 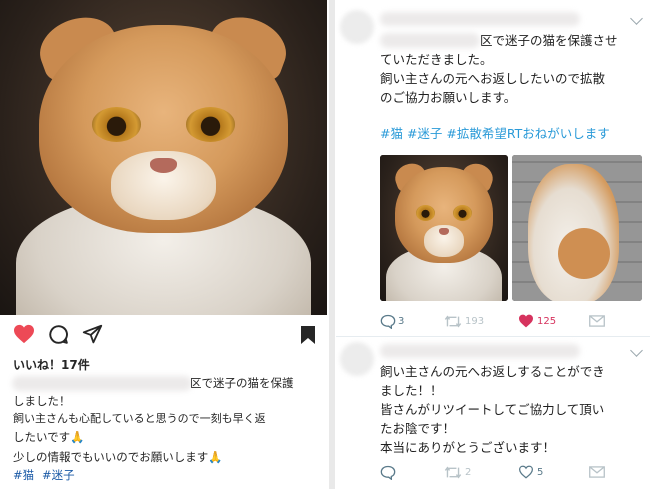 What do you see at coordinates (24, 334) in the screenshot?
I see `heart-filled-icon` at bounding box center [24, 334].